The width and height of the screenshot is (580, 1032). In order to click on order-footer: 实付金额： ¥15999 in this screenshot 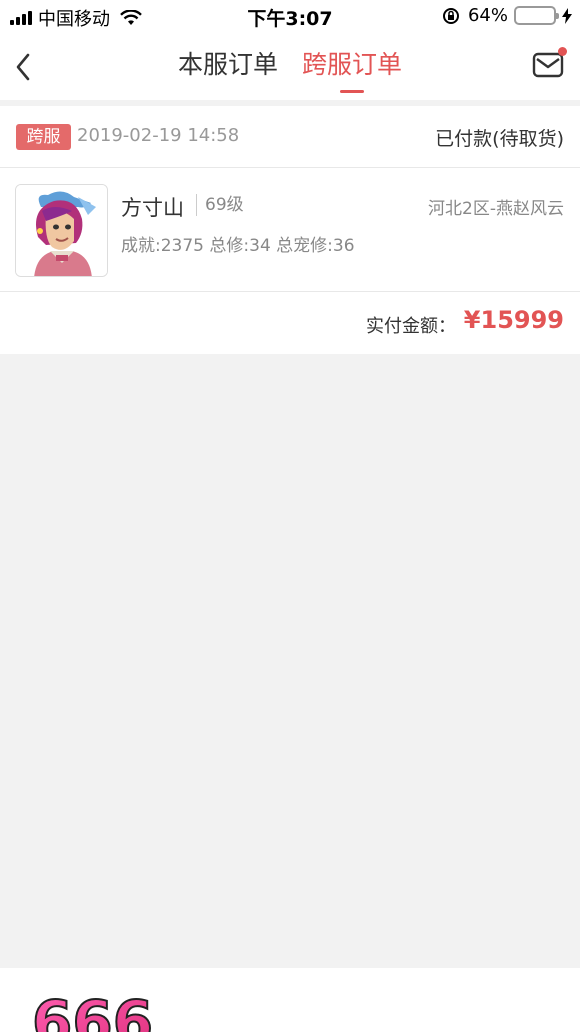, I will do `click(290, 323)`.